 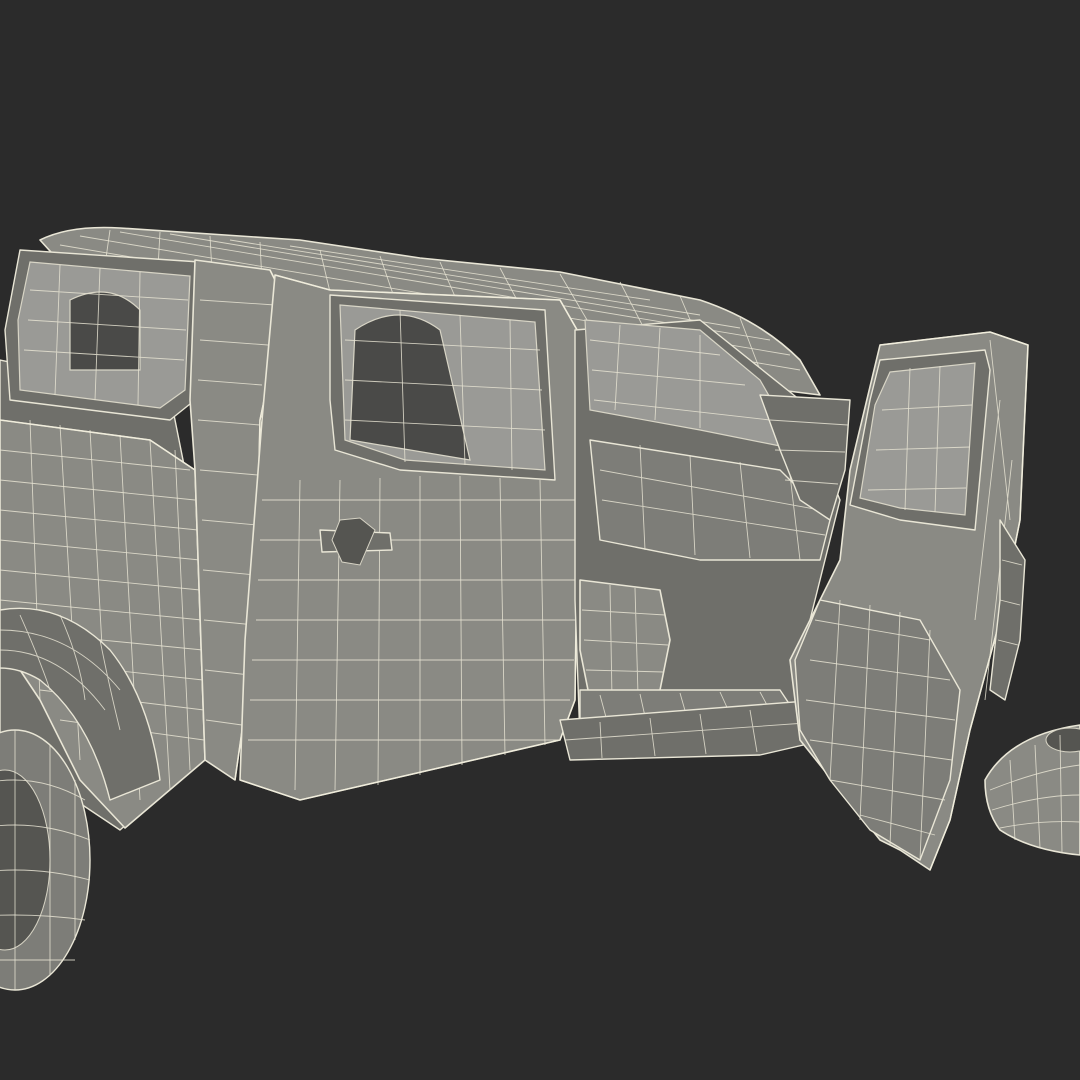 What do you see at coordinates (1032, 790) in the screenshot?
I see `front-wheel` at bounding box center [1032, 790].